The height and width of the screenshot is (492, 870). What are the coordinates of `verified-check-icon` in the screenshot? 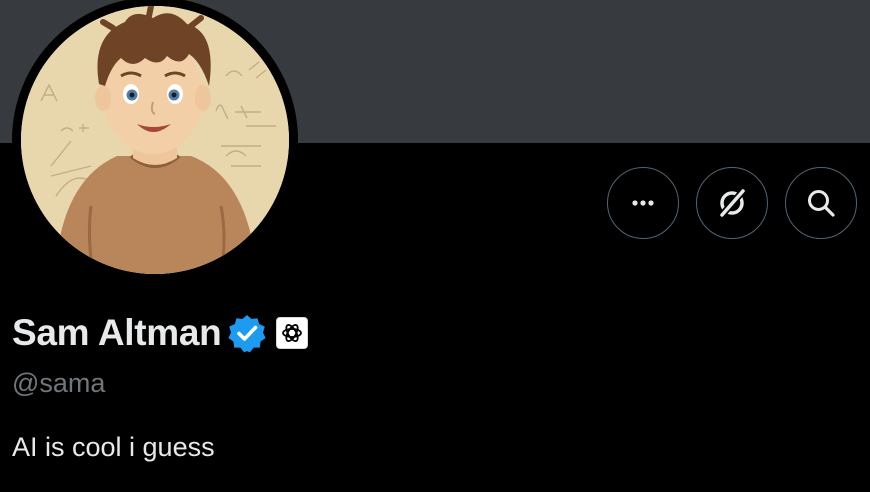 It's located at (247, 333).